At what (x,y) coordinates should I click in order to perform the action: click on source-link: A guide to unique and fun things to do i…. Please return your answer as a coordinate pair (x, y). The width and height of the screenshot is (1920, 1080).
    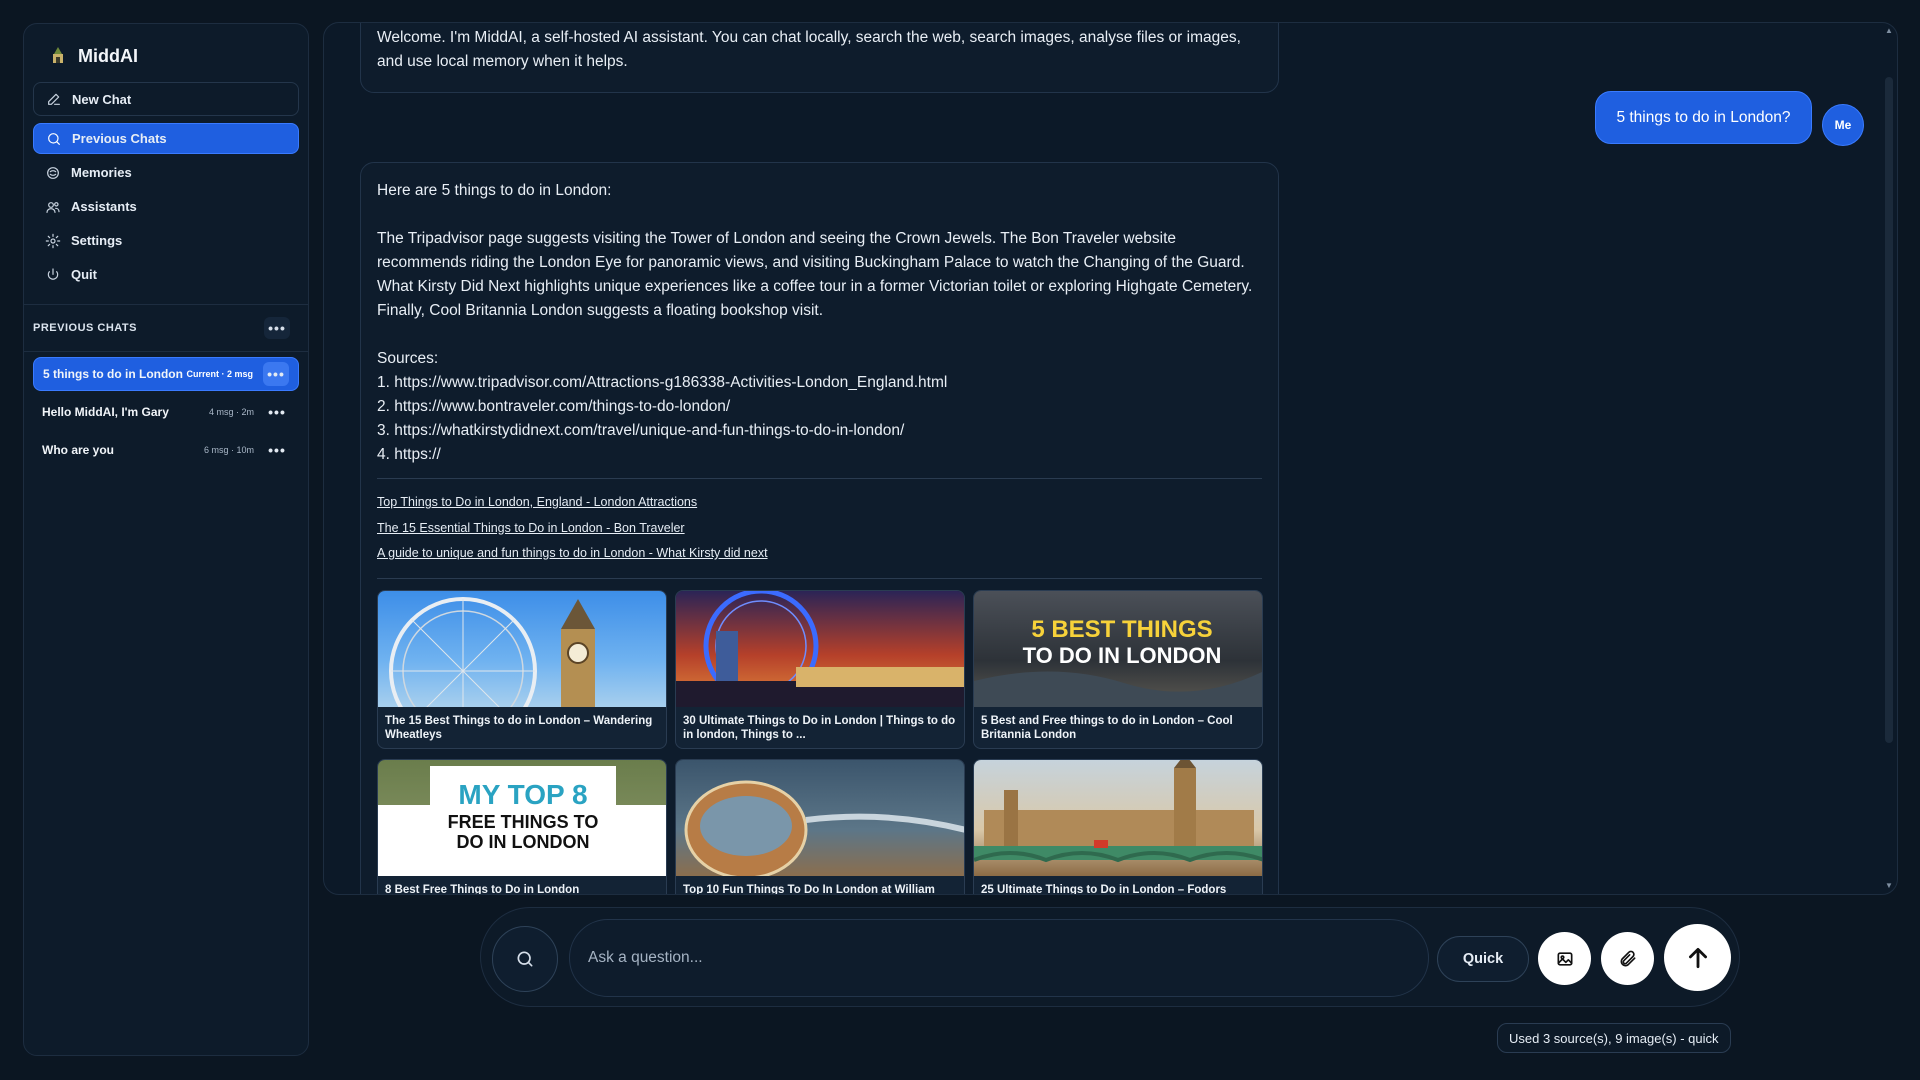
    Looking at the image, I should click on (819, 554).